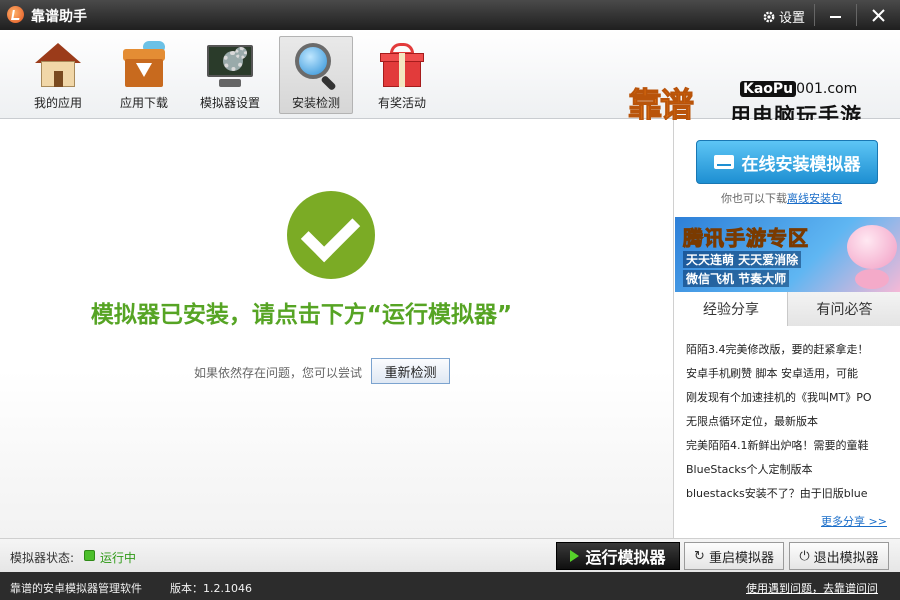 This screenshot has width=900, height=600. Describe the element at coordinates (15, 14) in the screenshot. I see `app-logo-icon` at that location.